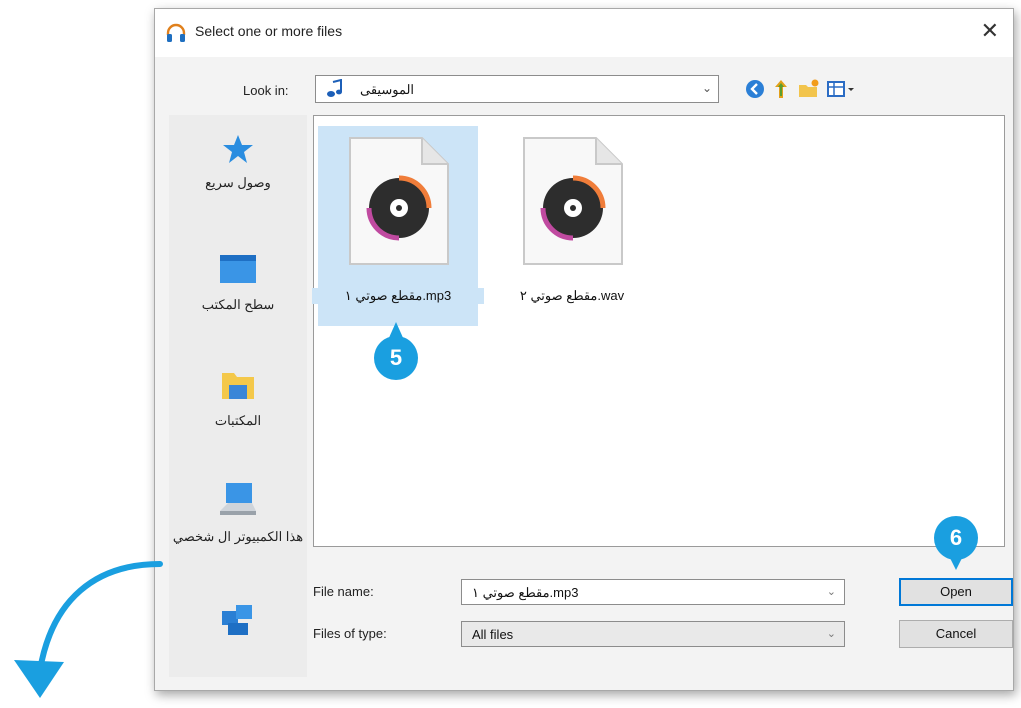 This screenshot has height=708, width=1021. Describe the element at coordinates (525, 592) in the screenshot. I see `file-name-value: مقطع صوتي ١.mp3` at that location.